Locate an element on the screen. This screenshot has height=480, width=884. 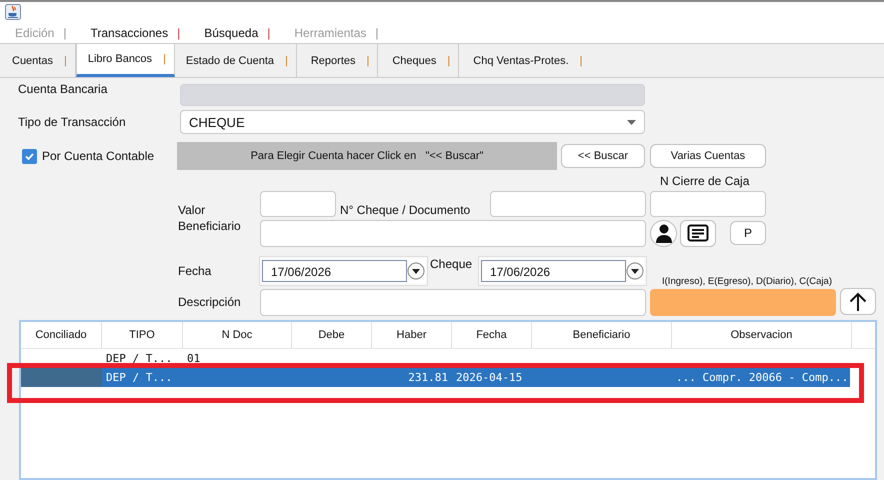
up-arrow-icon is located at coordinates (858, 302).